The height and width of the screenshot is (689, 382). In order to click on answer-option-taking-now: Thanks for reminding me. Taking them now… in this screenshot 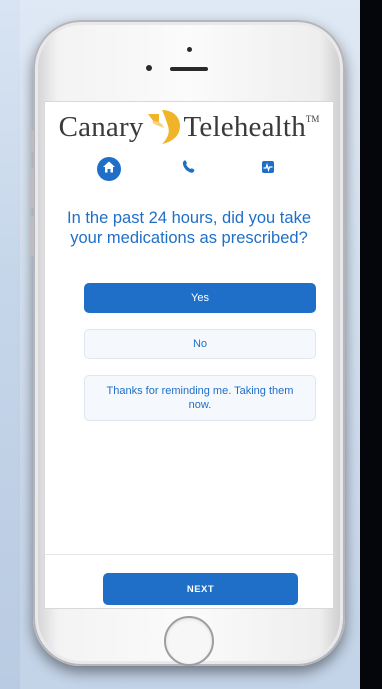, I will do `click(200, 398)`.